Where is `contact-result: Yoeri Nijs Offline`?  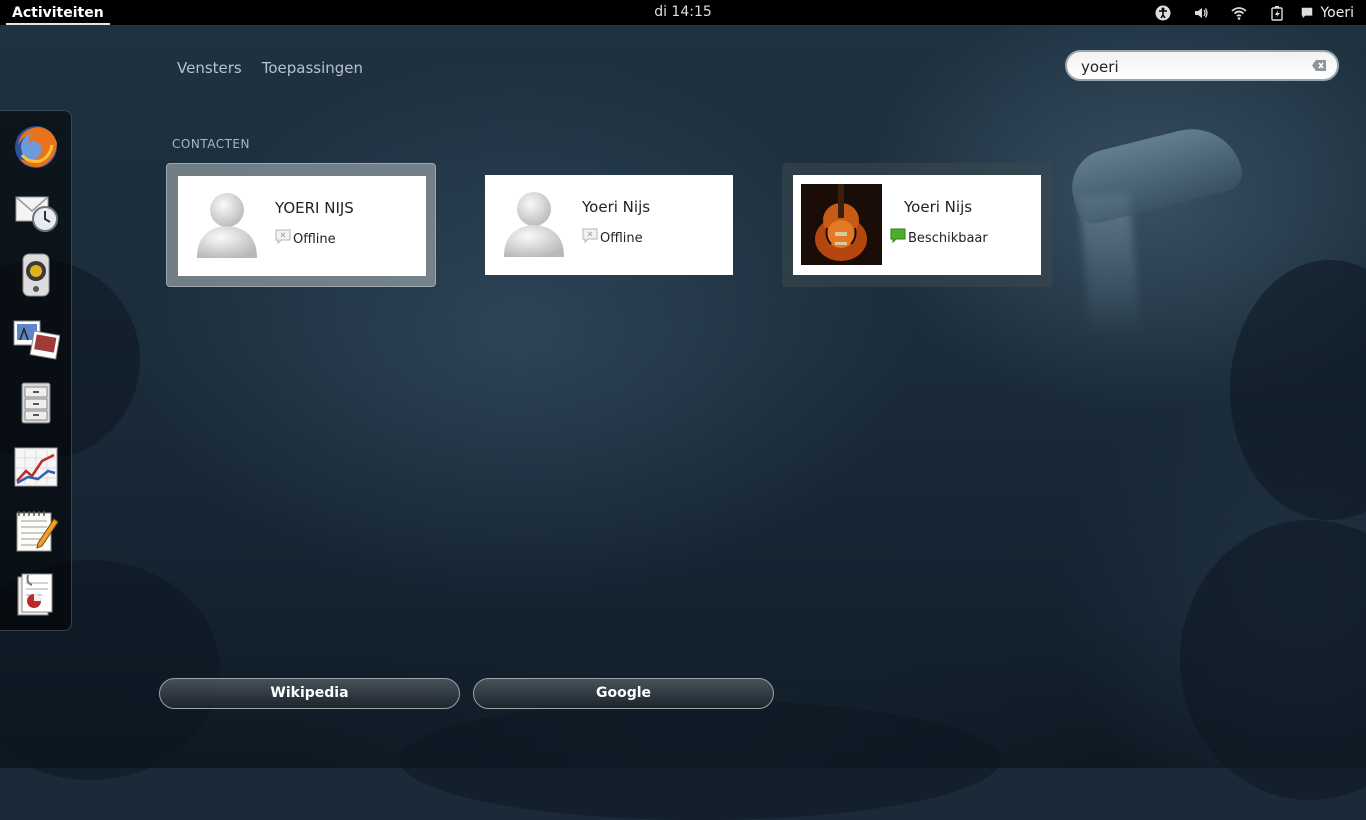 contact-result: Yoeri Nijs Offline is located at coordinates (609, 225).